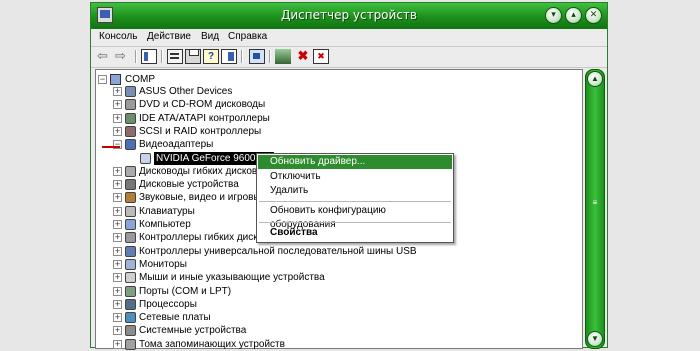 This screenshot has width=700, height=351. Describe the element at coordinates (595, 209) in the screenshot. I see `vertical-scrollbar: ▲ ≡ ▼` at that location.